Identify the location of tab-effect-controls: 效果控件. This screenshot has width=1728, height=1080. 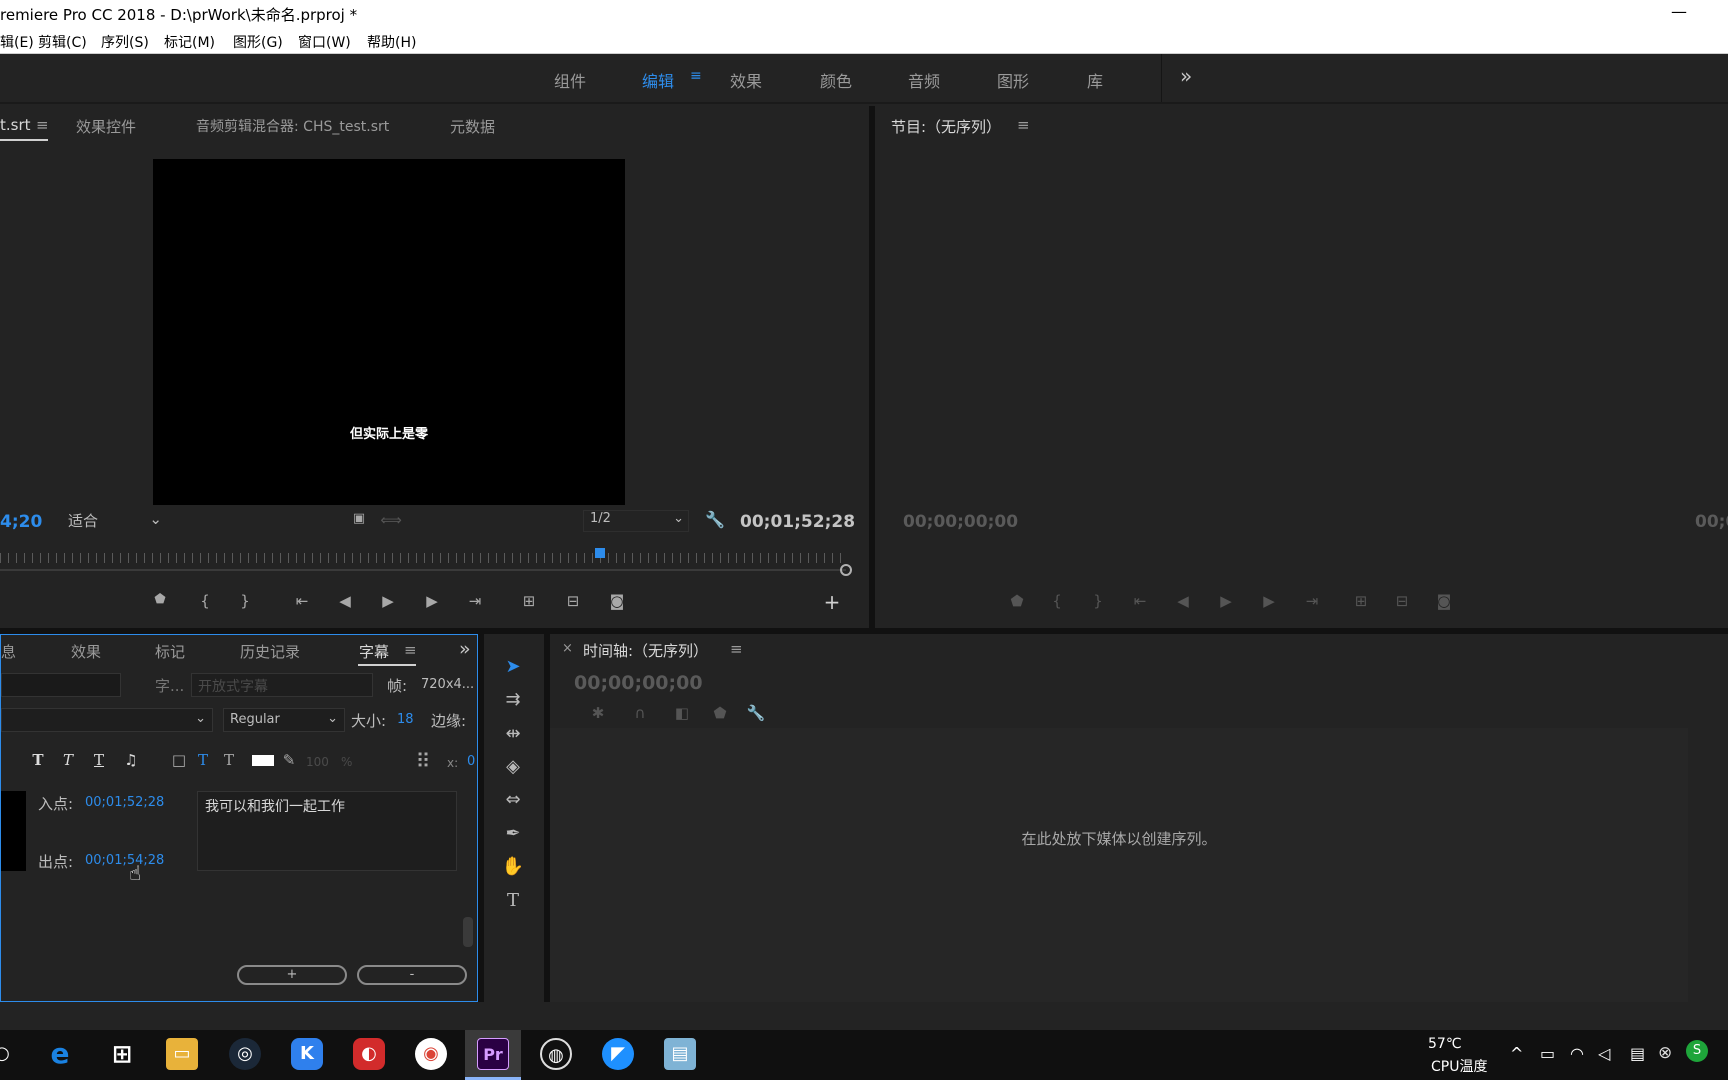
(106, 126).